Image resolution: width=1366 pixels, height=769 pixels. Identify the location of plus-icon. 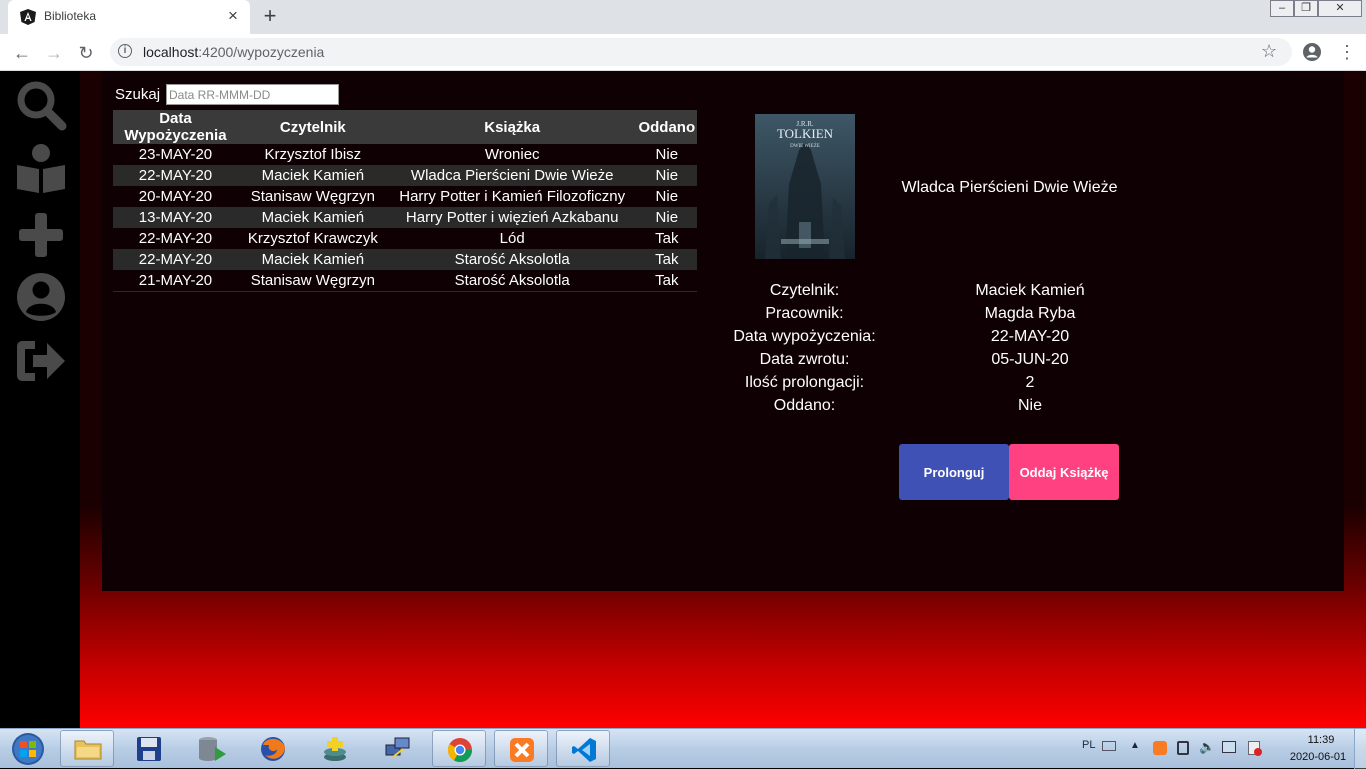
(41, 235).